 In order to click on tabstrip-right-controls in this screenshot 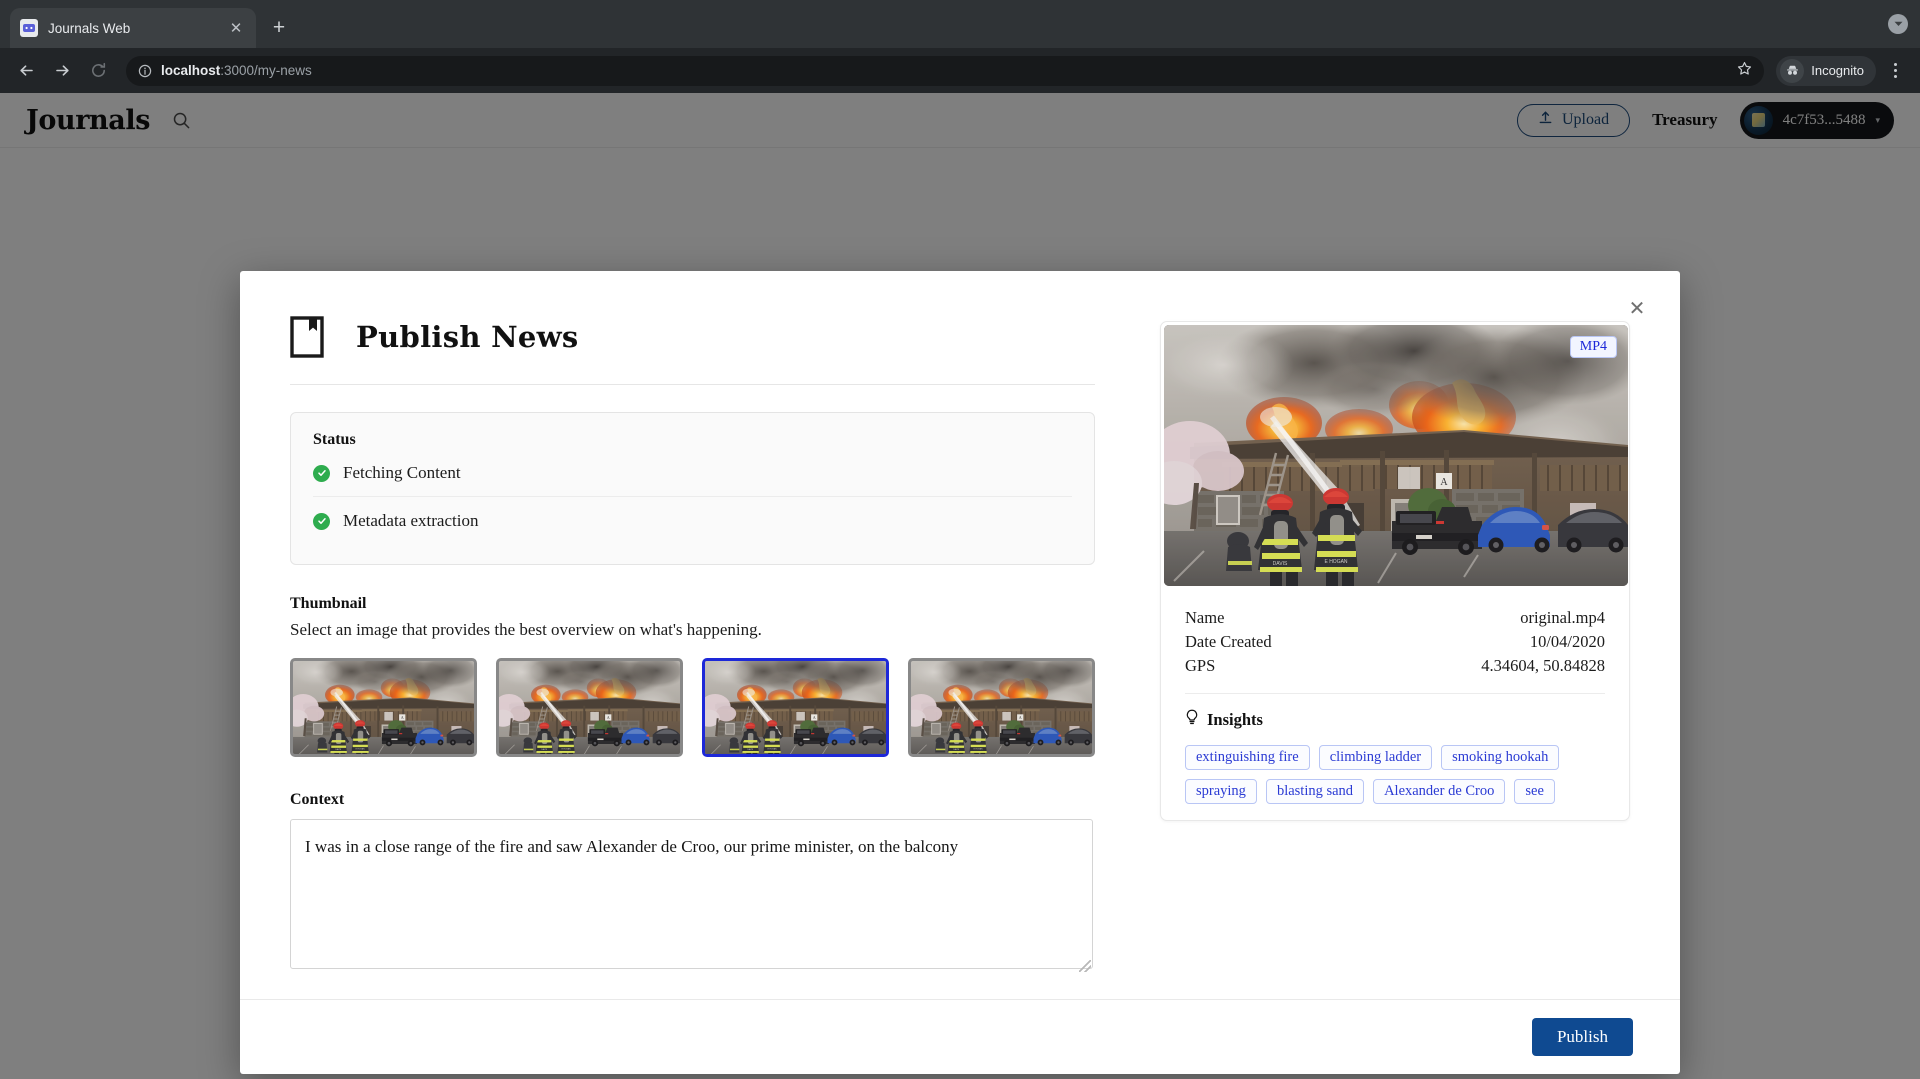, I will do `click(1898, 24)`.